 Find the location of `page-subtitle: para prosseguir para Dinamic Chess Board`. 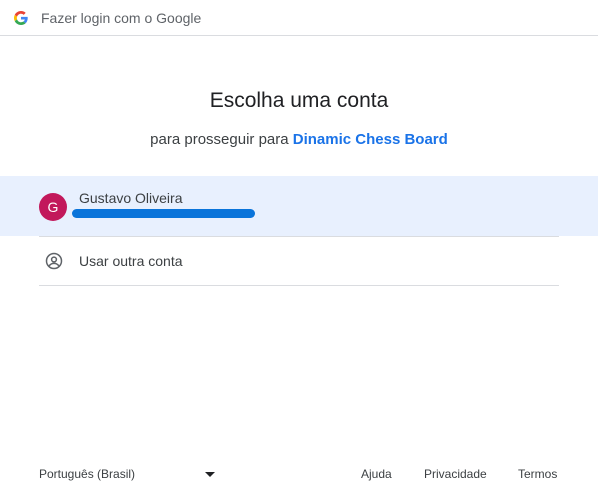

page-subtitle: para prosseguir para Dinamic Chess Board is located at coordinates (299, 139).